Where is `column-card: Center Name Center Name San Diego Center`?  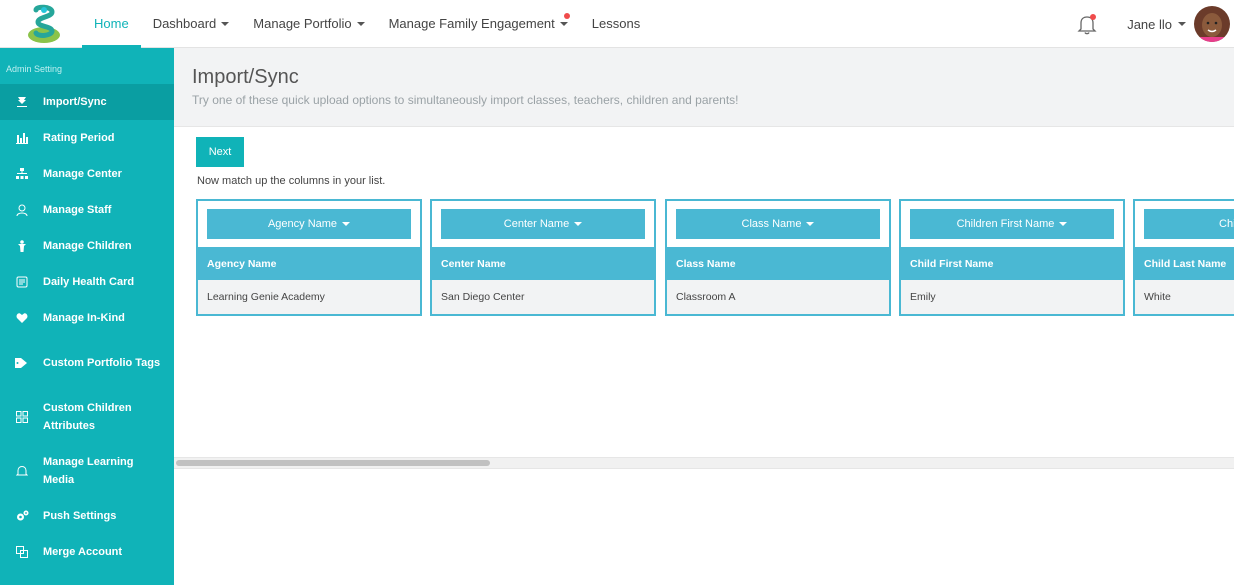
column-card: Center Name Center Name San Diego Center is located at coordinates (543, 257).